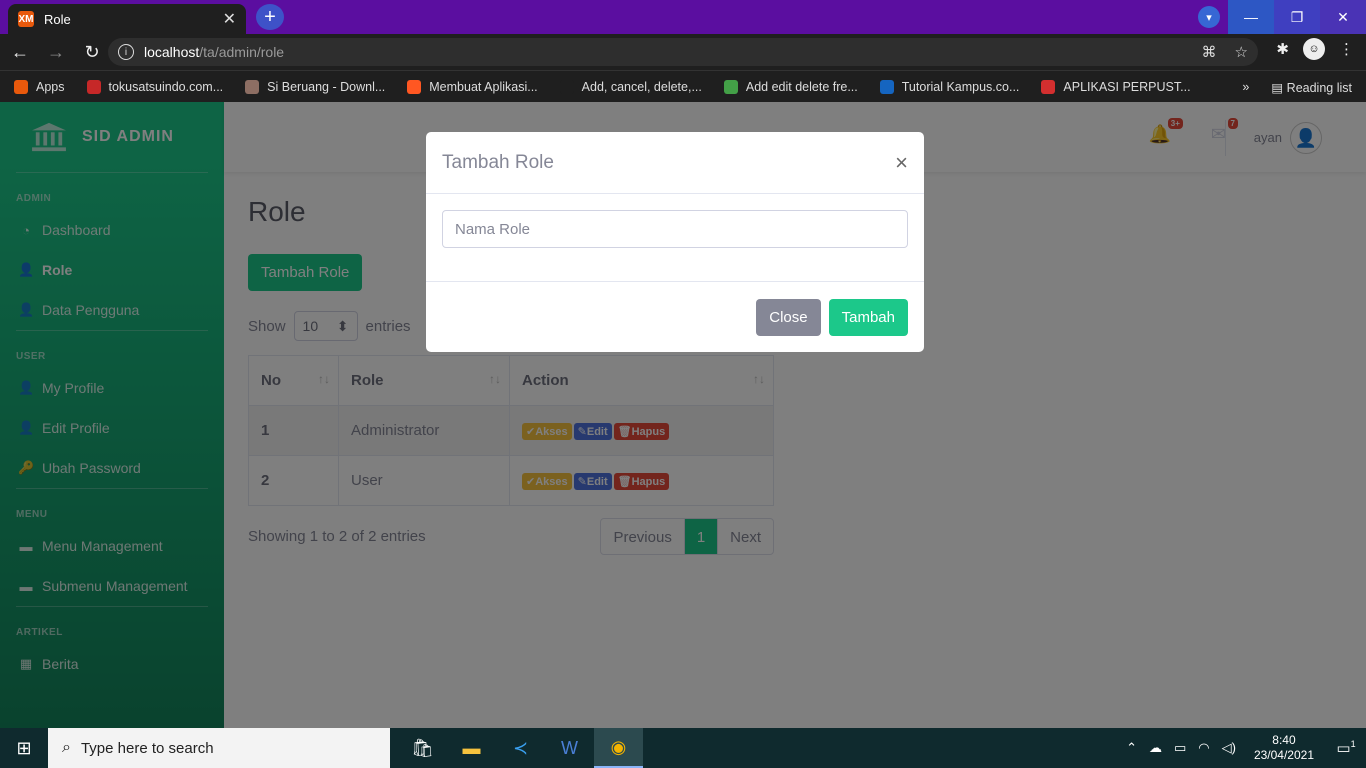  I want to click on modal-footer: Close Tambah, so click(675, 317).